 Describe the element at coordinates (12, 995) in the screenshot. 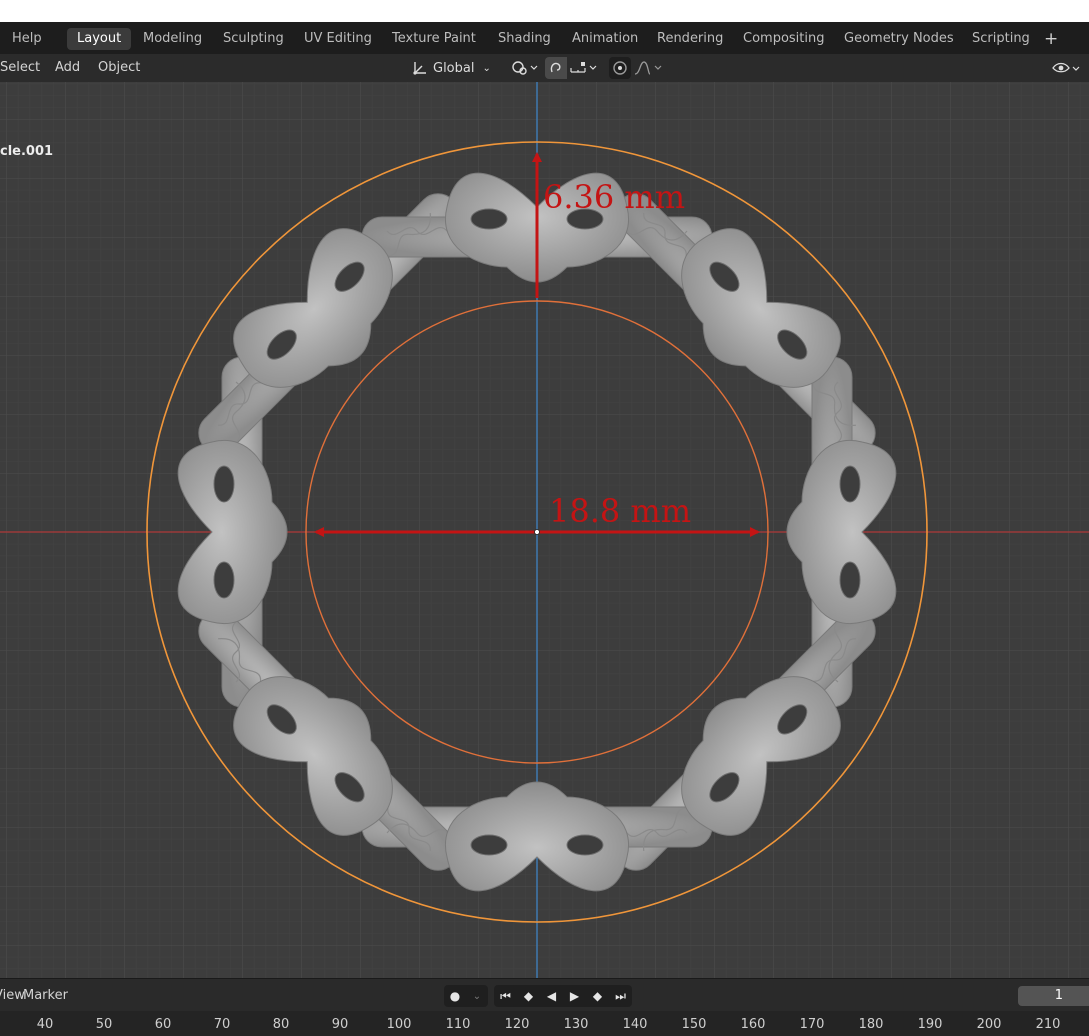

I see `menu-view: View` at that location.